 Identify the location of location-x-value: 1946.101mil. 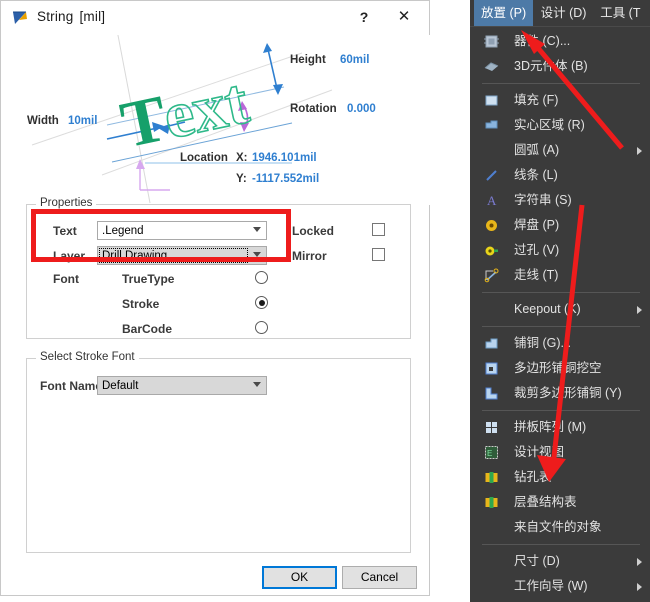
(284, 158).